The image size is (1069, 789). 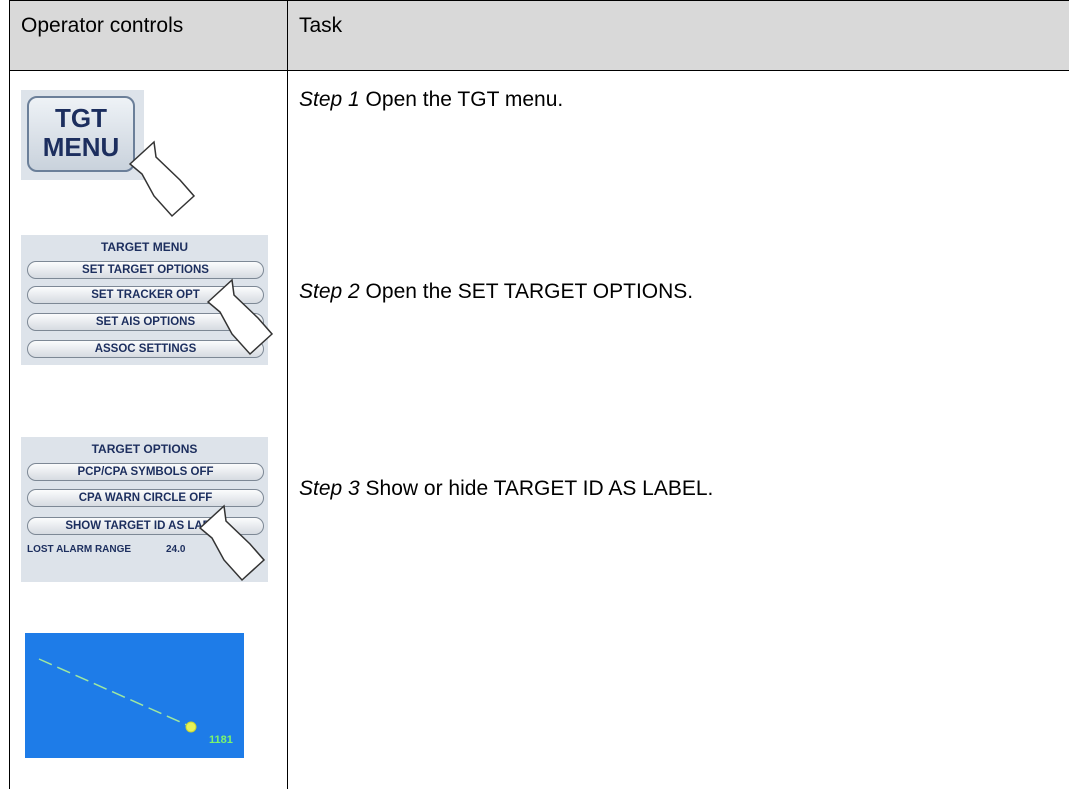 What do you see at coordinates (134, 695) in the screenshot?
I see `radar-display: 1181` at bounding box center [134, 695].